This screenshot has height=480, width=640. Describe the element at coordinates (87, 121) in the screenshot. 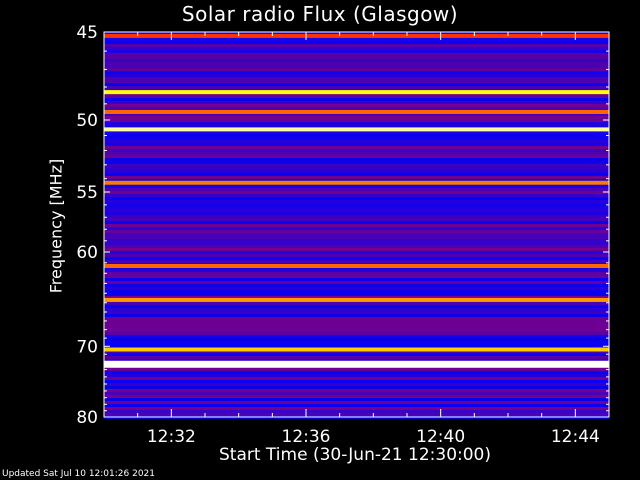

I see `y-tick-label-1: 50` at that location.